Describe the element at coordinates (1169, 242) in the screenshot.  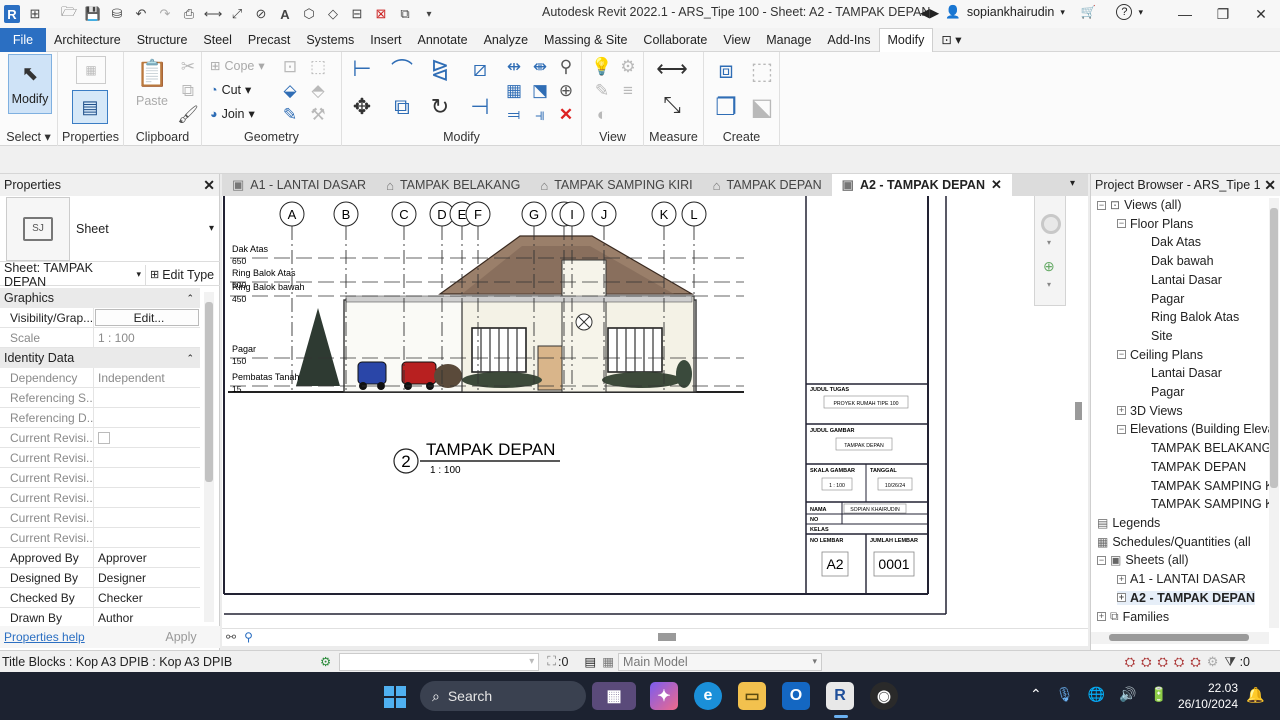
I see `browser-node: Dak Atas` at that location.